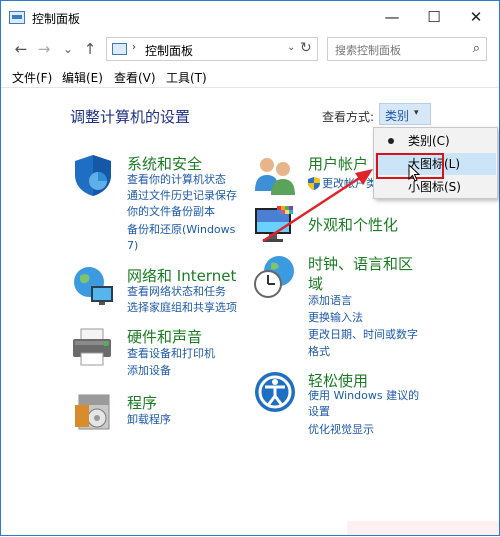 This screenshot has height=537, width=500. What do you see at coordinates (275, 277) in the screenshot?
I see `clock-globe-icon` at bounding box center [275, 277].